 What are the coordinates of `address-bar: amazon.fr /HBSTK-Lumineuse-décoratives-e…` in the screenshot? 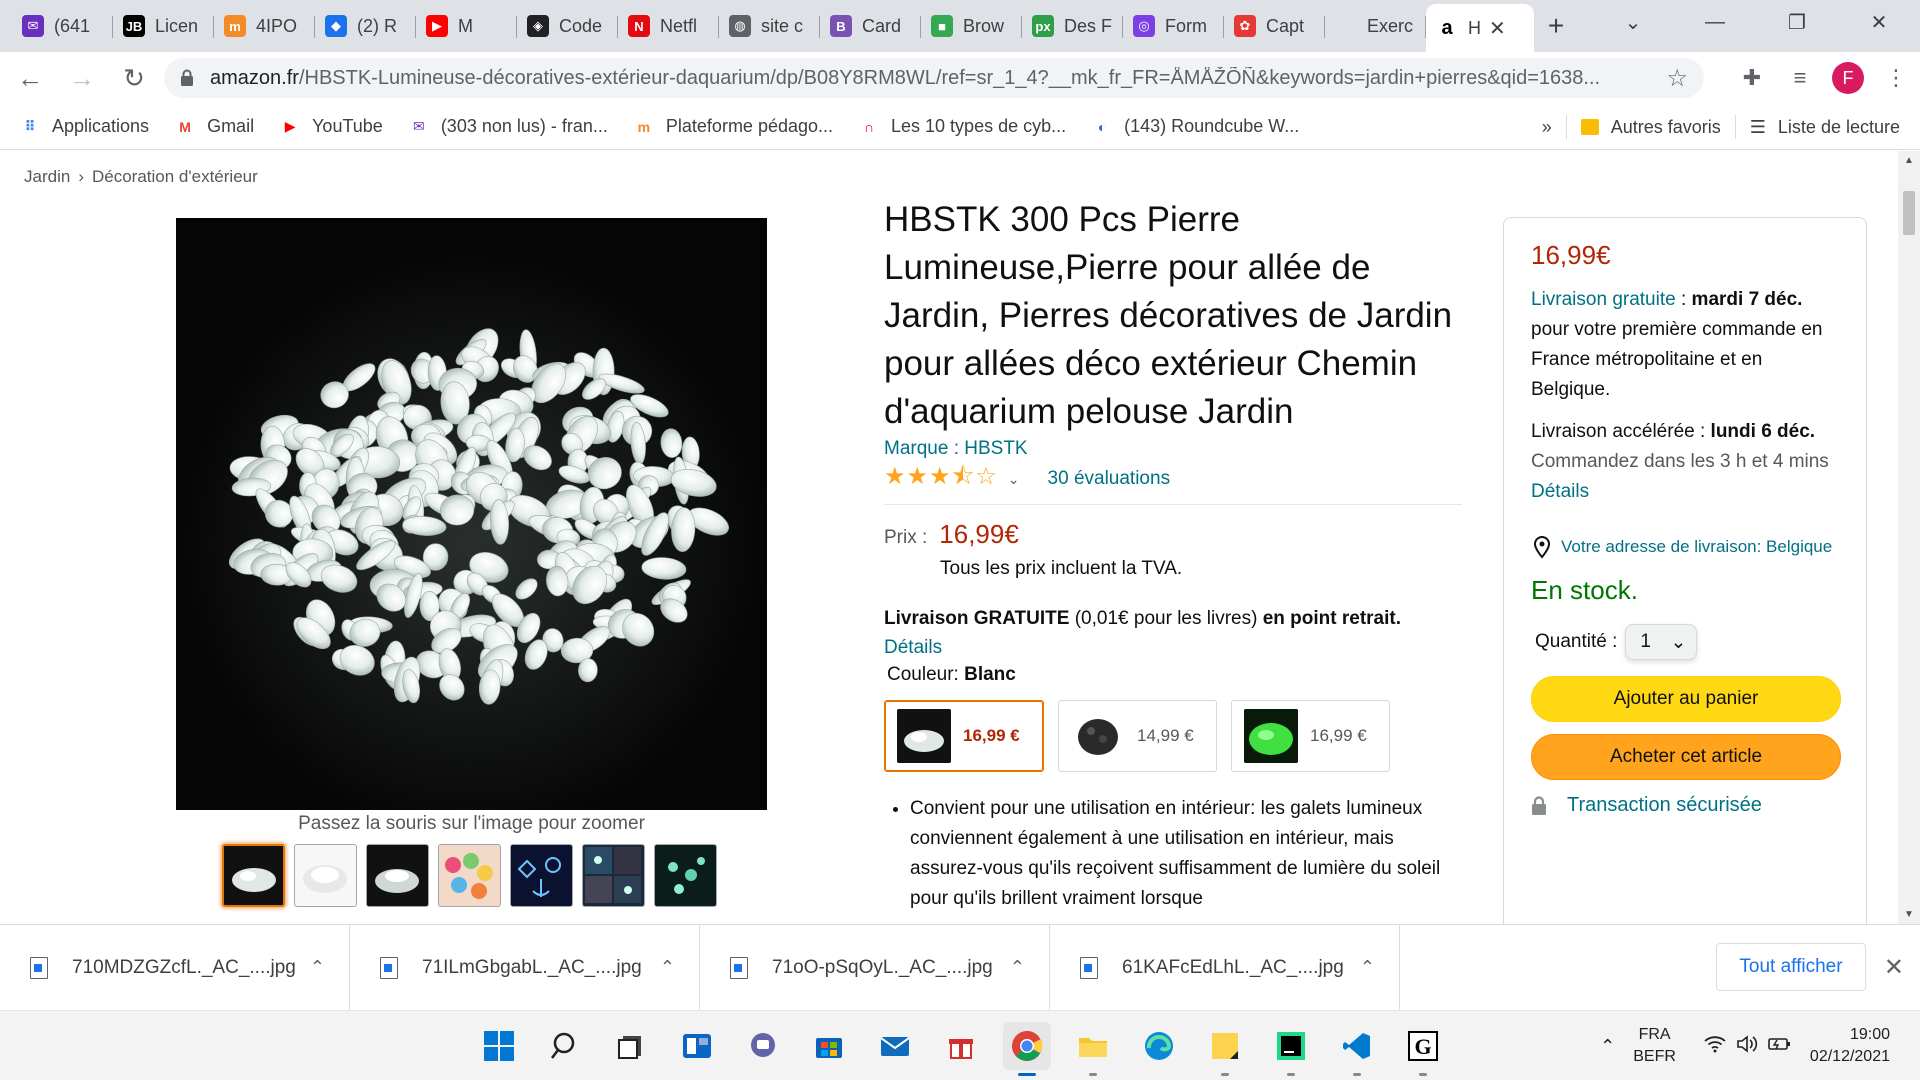 It's located at (934, 78).